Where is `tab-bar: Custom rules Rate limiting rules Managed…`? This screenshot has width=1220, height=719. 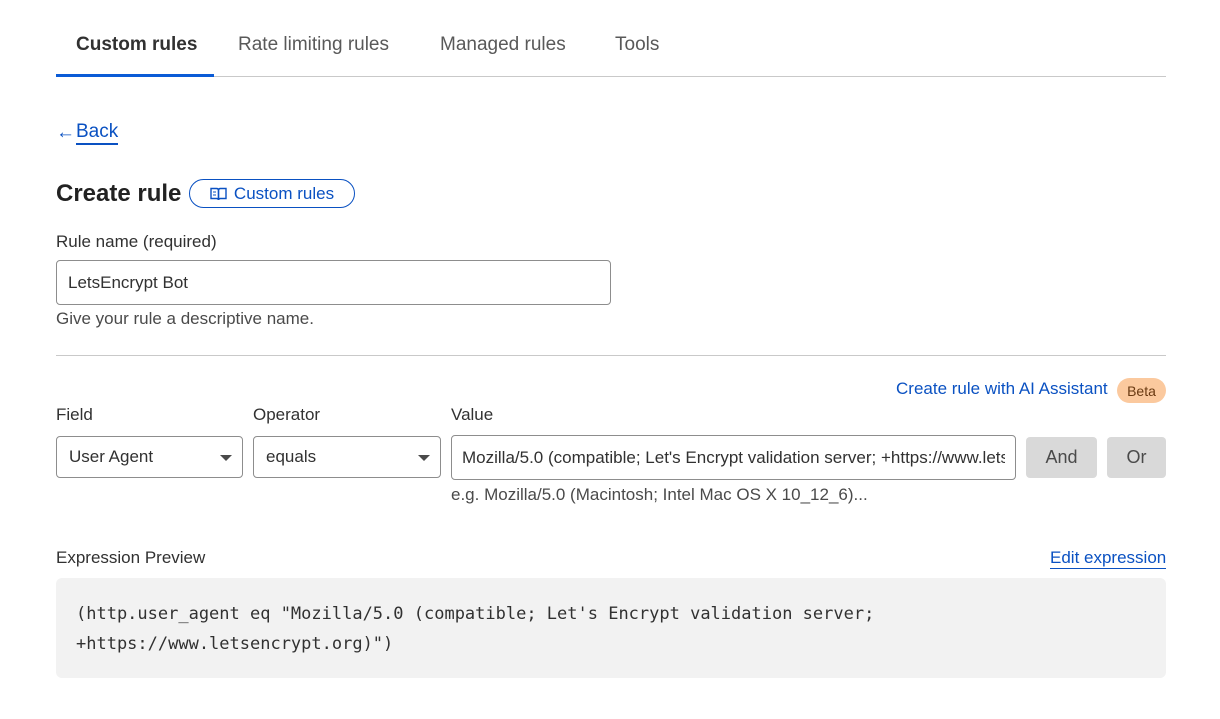
tab-bar: Custom rules Rate limiting rules Managed… is located at coordinates (611, 38).